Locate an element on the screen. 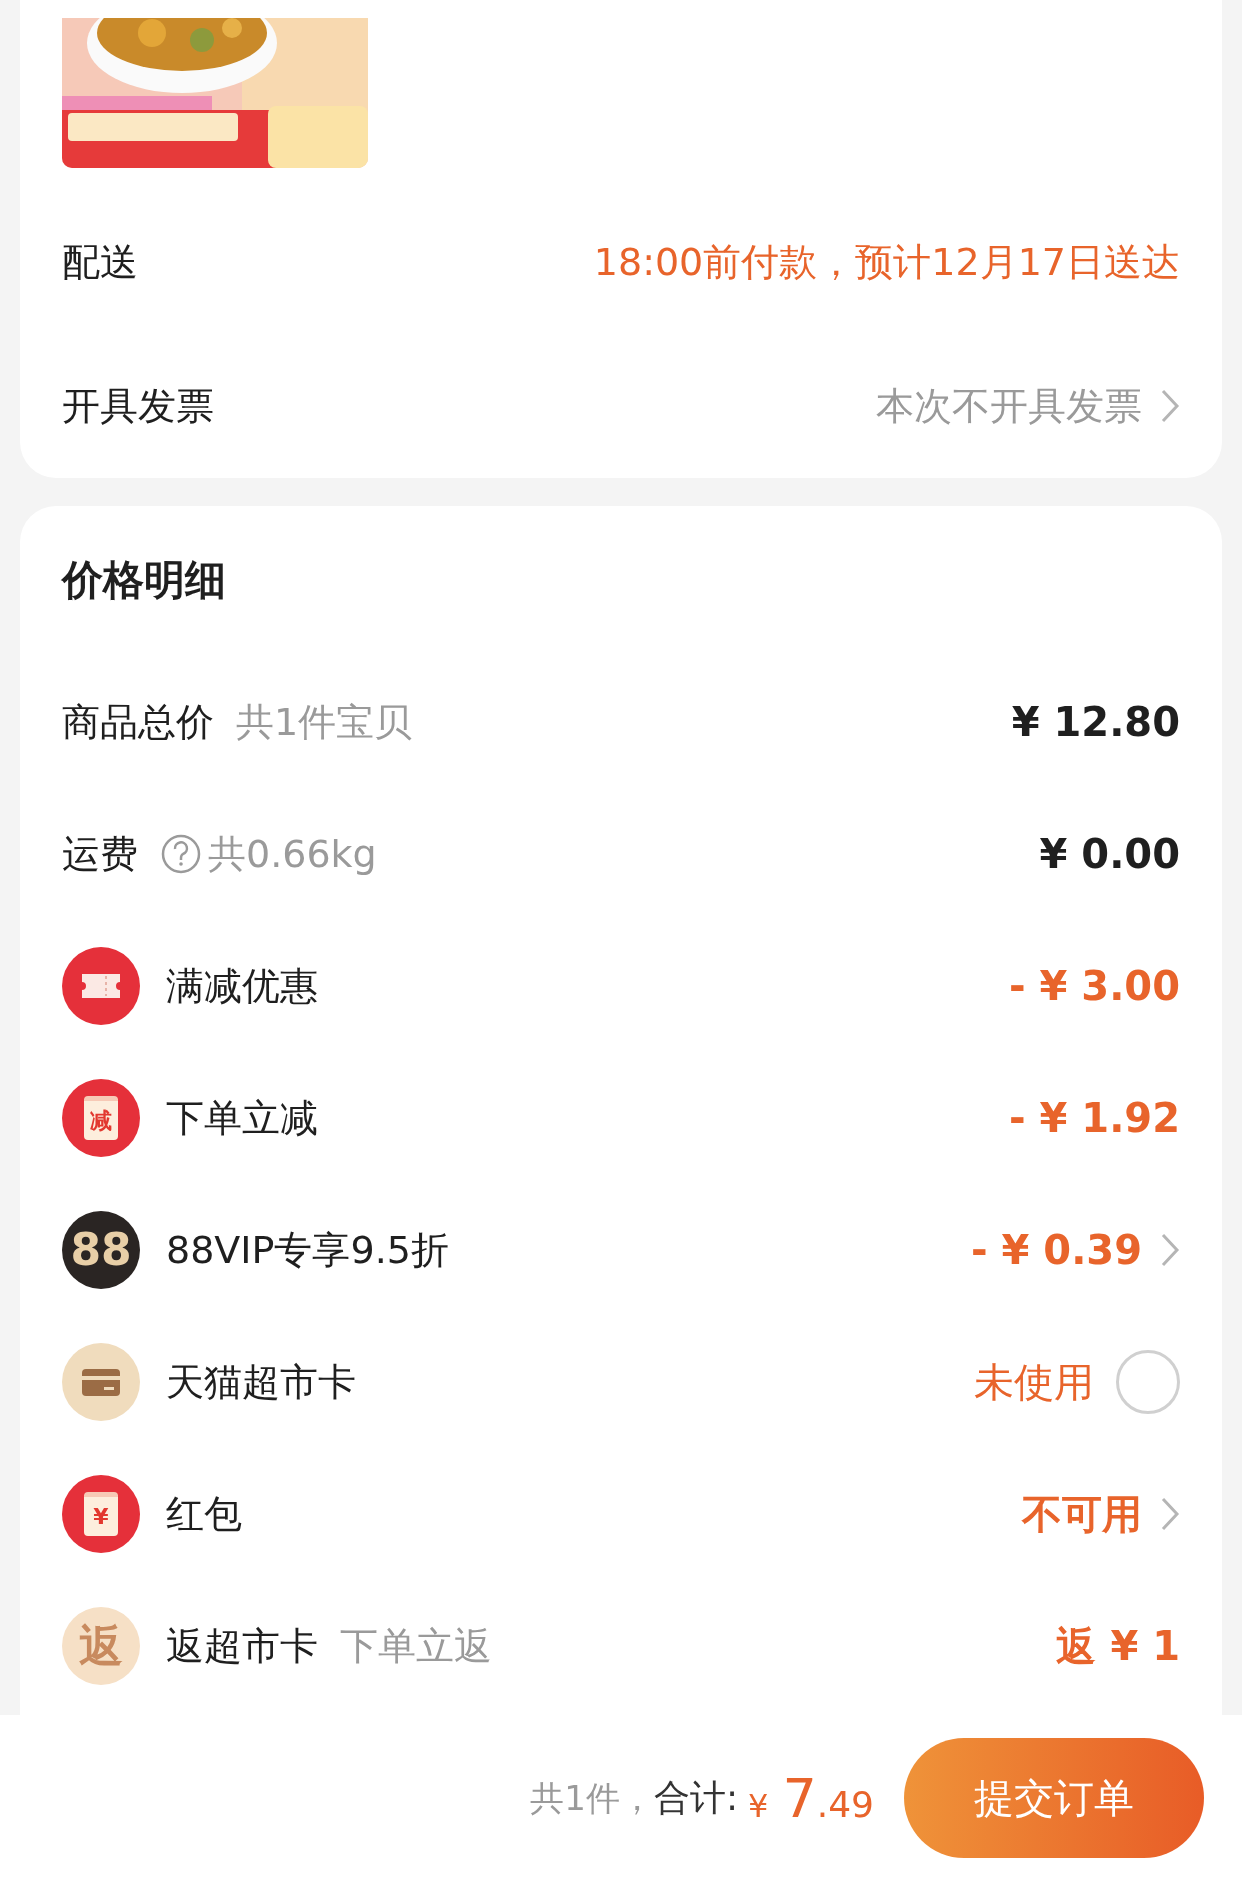 This screenshot has height=1881, width=1242. delivery-label: 配送 is located at coordinates (100, 262).